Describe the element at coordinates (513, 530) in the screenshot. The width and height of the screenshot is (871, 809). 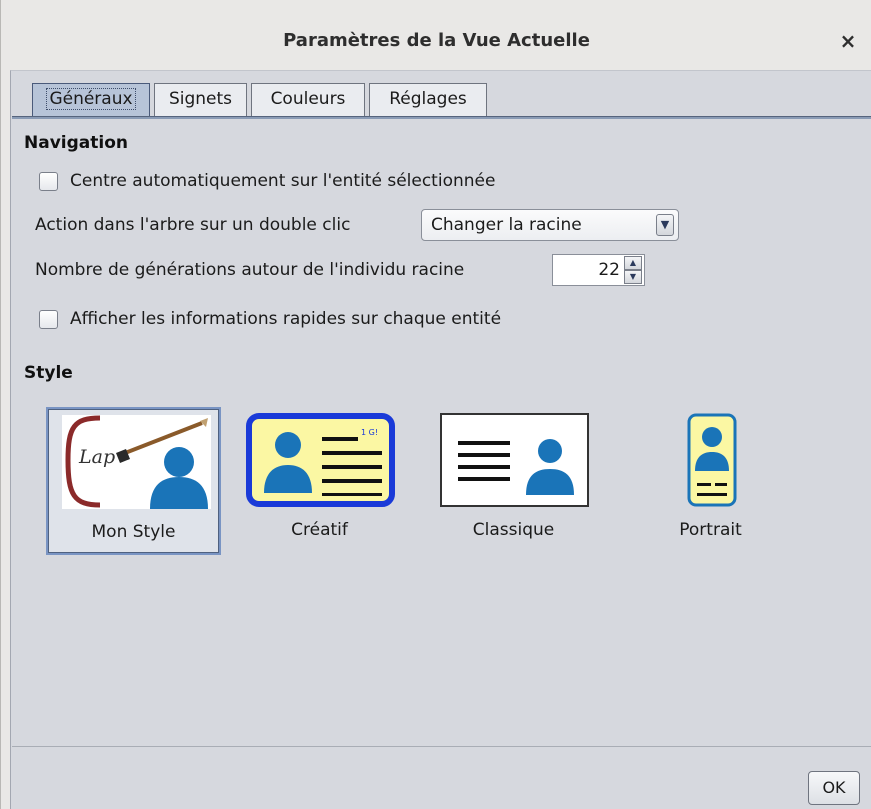
I see `style-option-label: Classique` at that location.